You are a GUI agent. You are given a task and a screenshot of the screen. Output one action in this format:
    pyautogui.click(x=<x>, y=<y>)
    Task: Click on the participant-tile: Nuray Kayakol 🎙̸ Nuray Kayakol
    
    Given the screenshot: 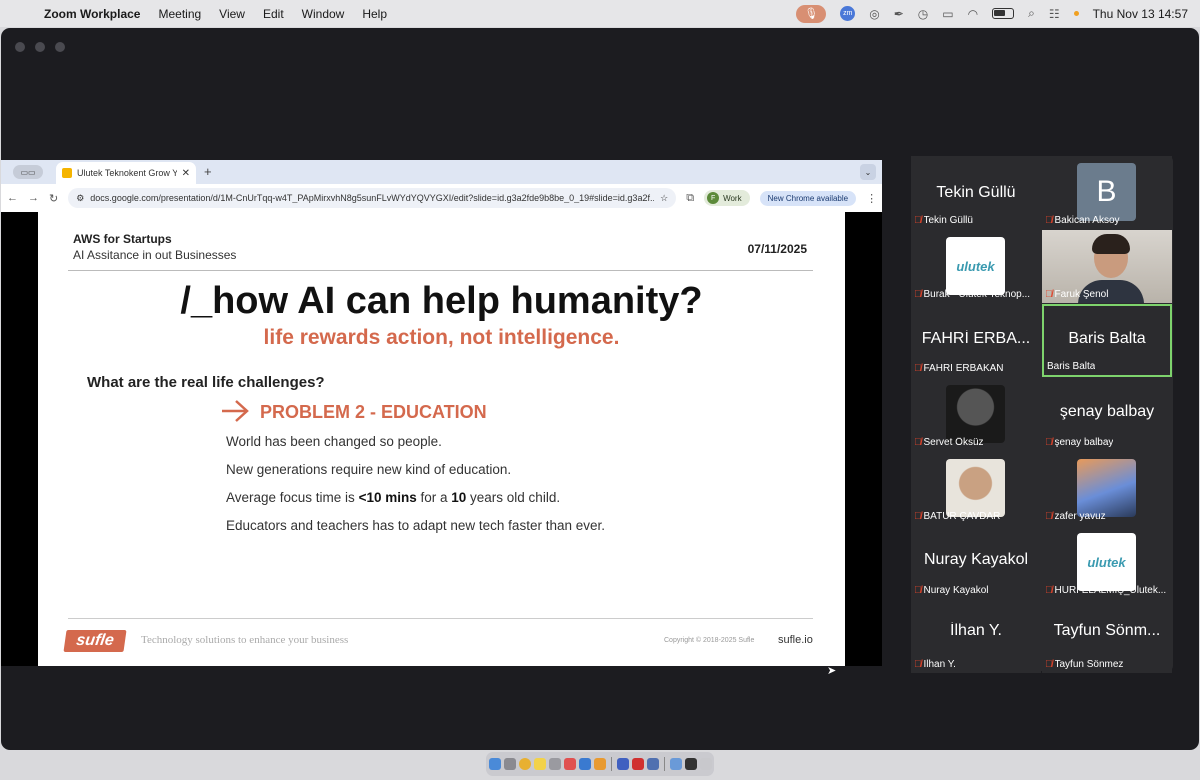 What is the action you would take?
    pyautogui.click(x=976, y=562)
    